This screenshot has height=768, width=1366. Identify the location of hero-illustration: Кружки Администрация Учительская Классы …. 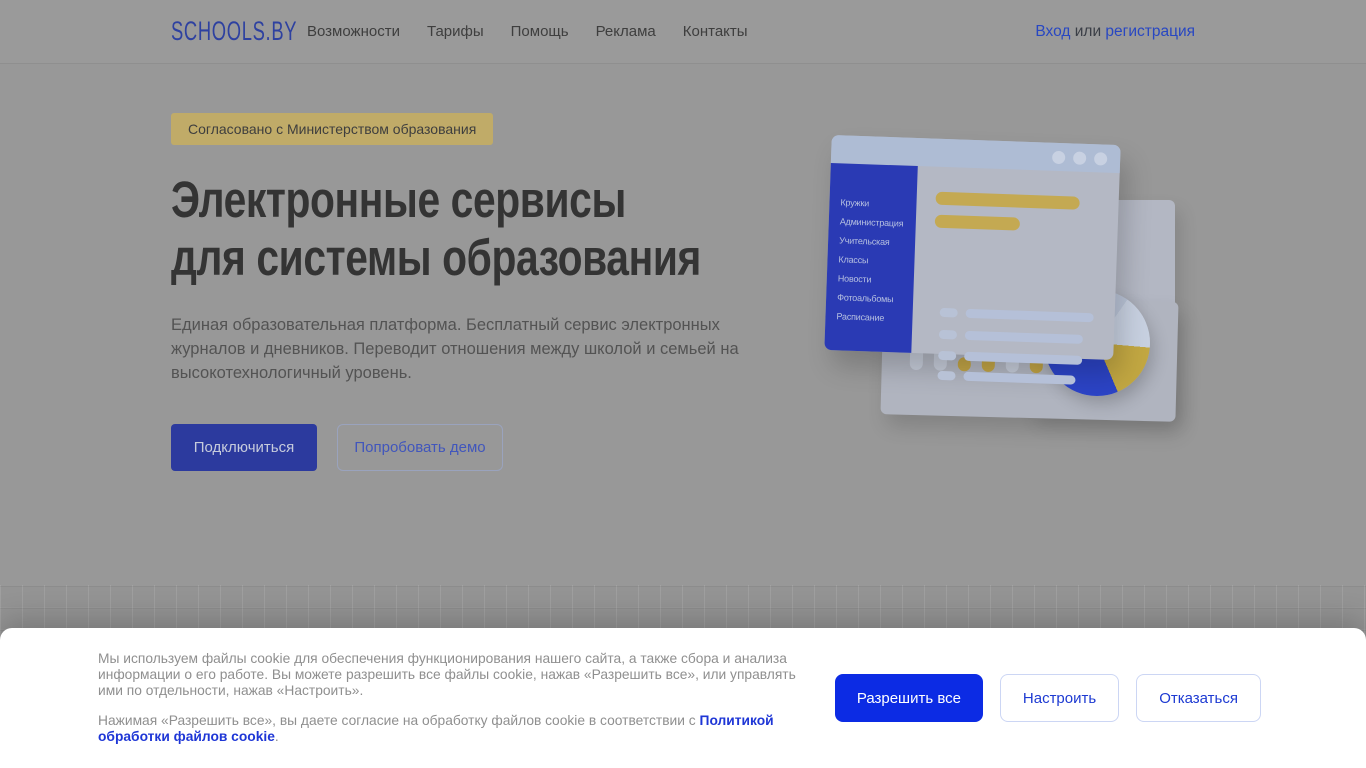
(1015, 327).